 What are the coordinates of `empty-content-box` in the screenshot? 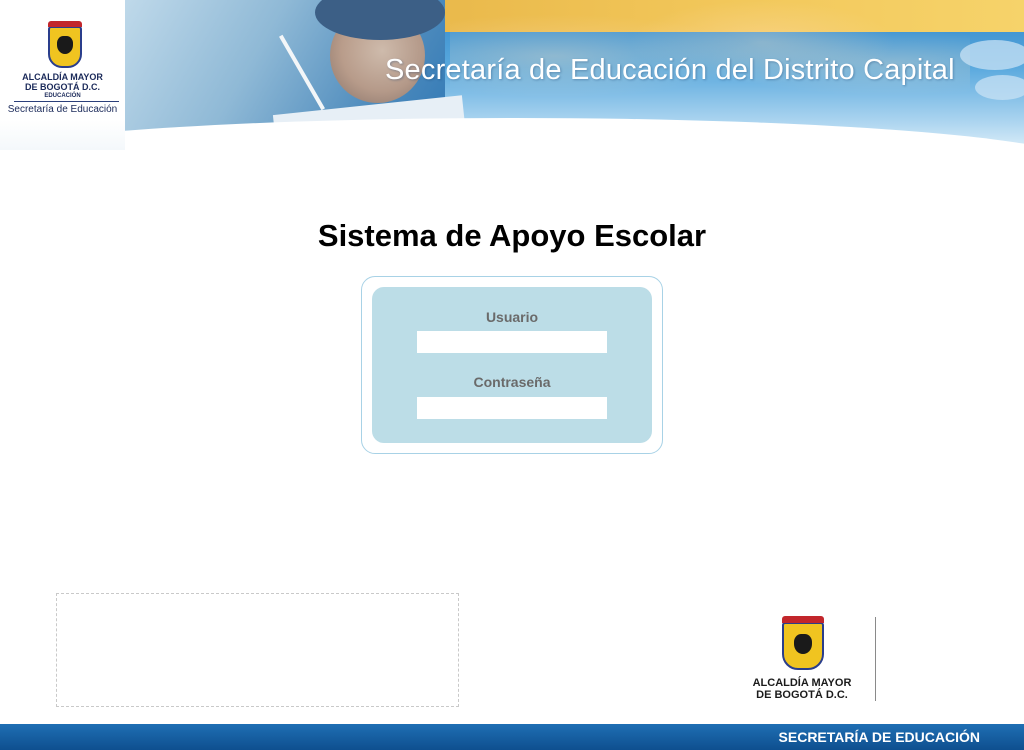 It's located at (257, 650).